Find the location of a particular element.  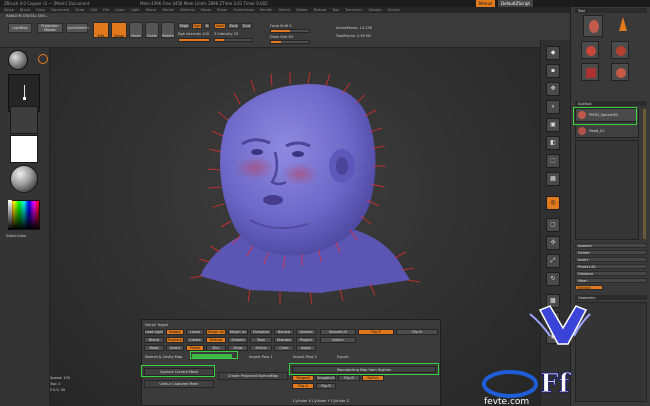

row2-cell-1: Blend is located at coordinates (154, 340).